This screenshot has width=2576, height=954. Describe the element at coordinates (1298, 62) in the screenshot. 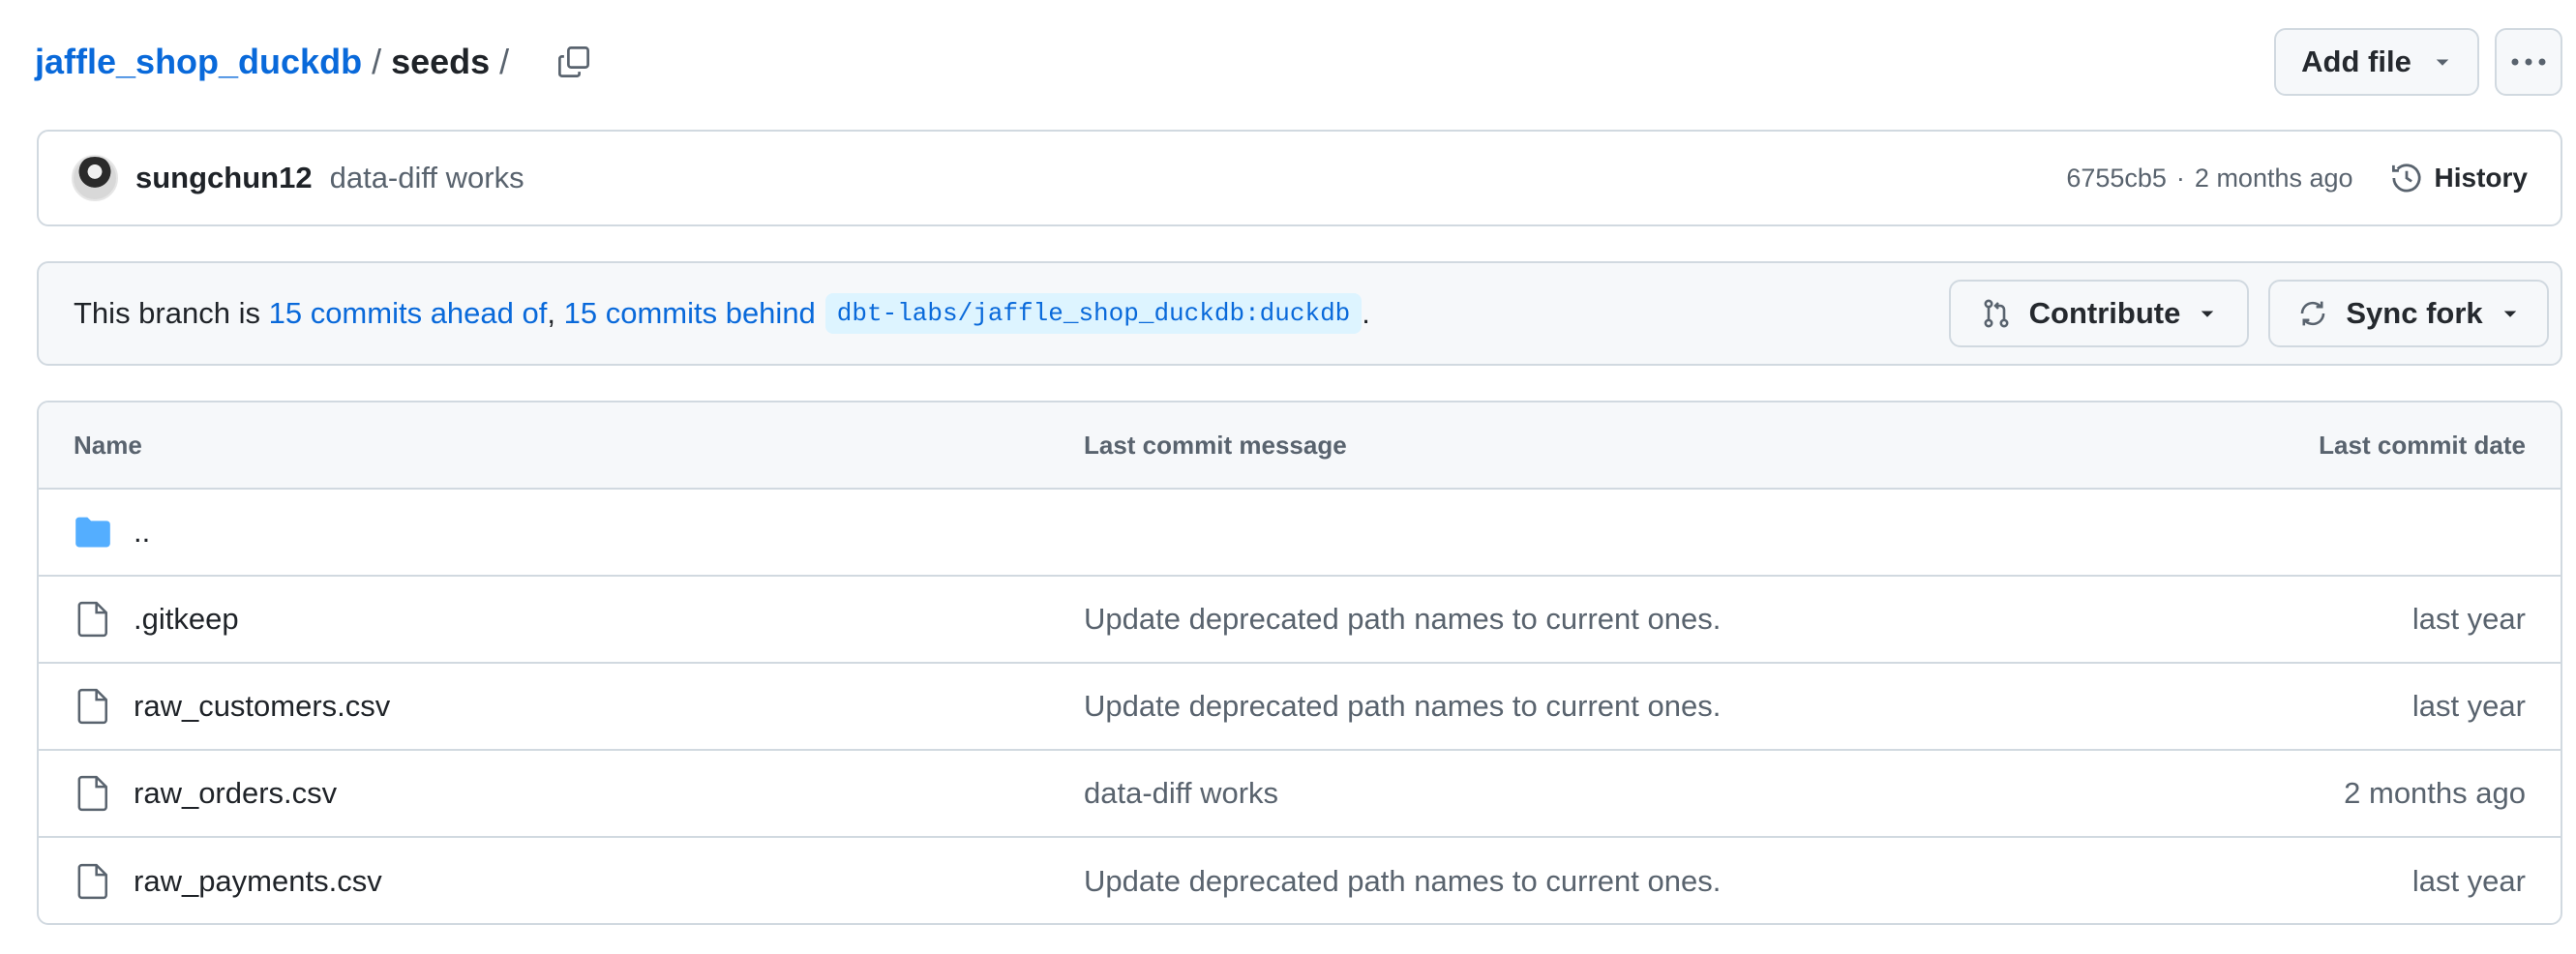

I see `header-row: jaffle_shop_duckdb / seeds / Add file` at that location.